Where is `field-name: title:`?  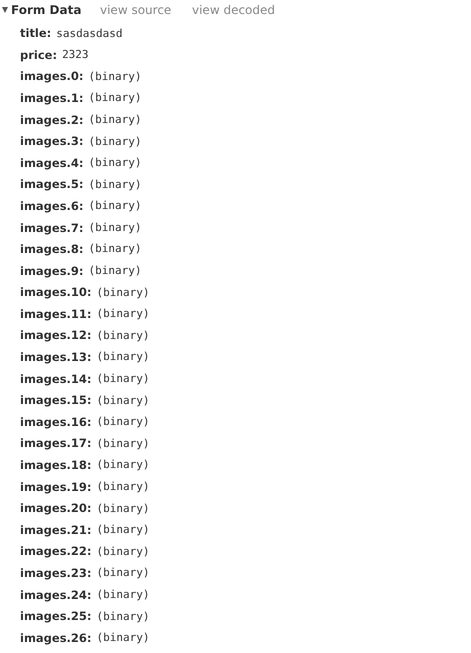 field-name: title: is located at coordinates (36, 33).